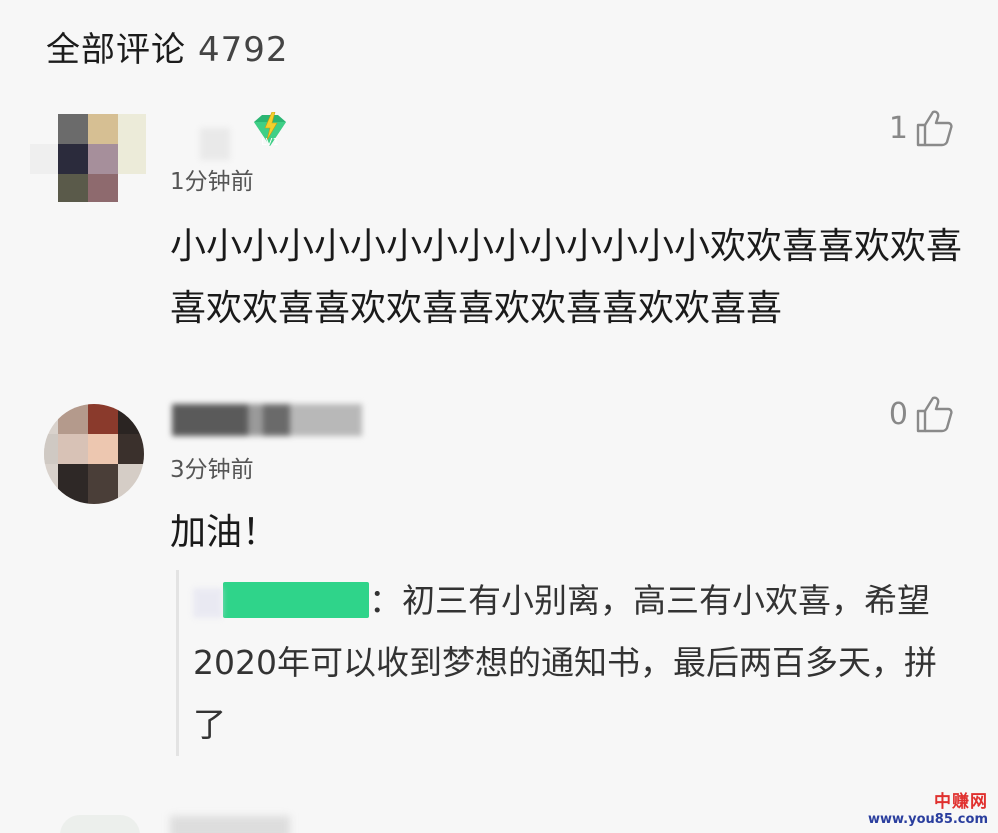 Image resolution: width=998 pixels, height=833 pixels. Describe the element at coordinates (212, 182) in the screenshot. I see `comment-time: 1分钟前` at that location.